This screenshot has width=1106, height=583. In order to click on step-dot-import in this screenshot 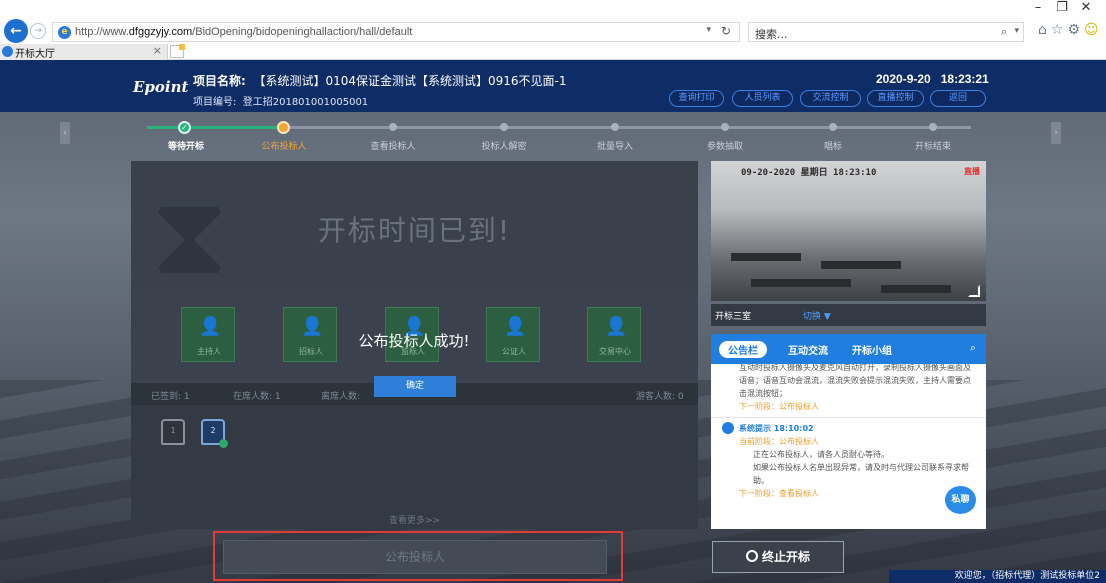, I will do `click(615, 127)`.